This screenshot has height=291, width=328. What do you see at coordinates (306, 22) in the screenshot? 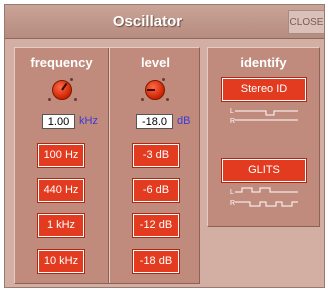
I see `close-button: CLOSE` at bounding box center [306, 22].